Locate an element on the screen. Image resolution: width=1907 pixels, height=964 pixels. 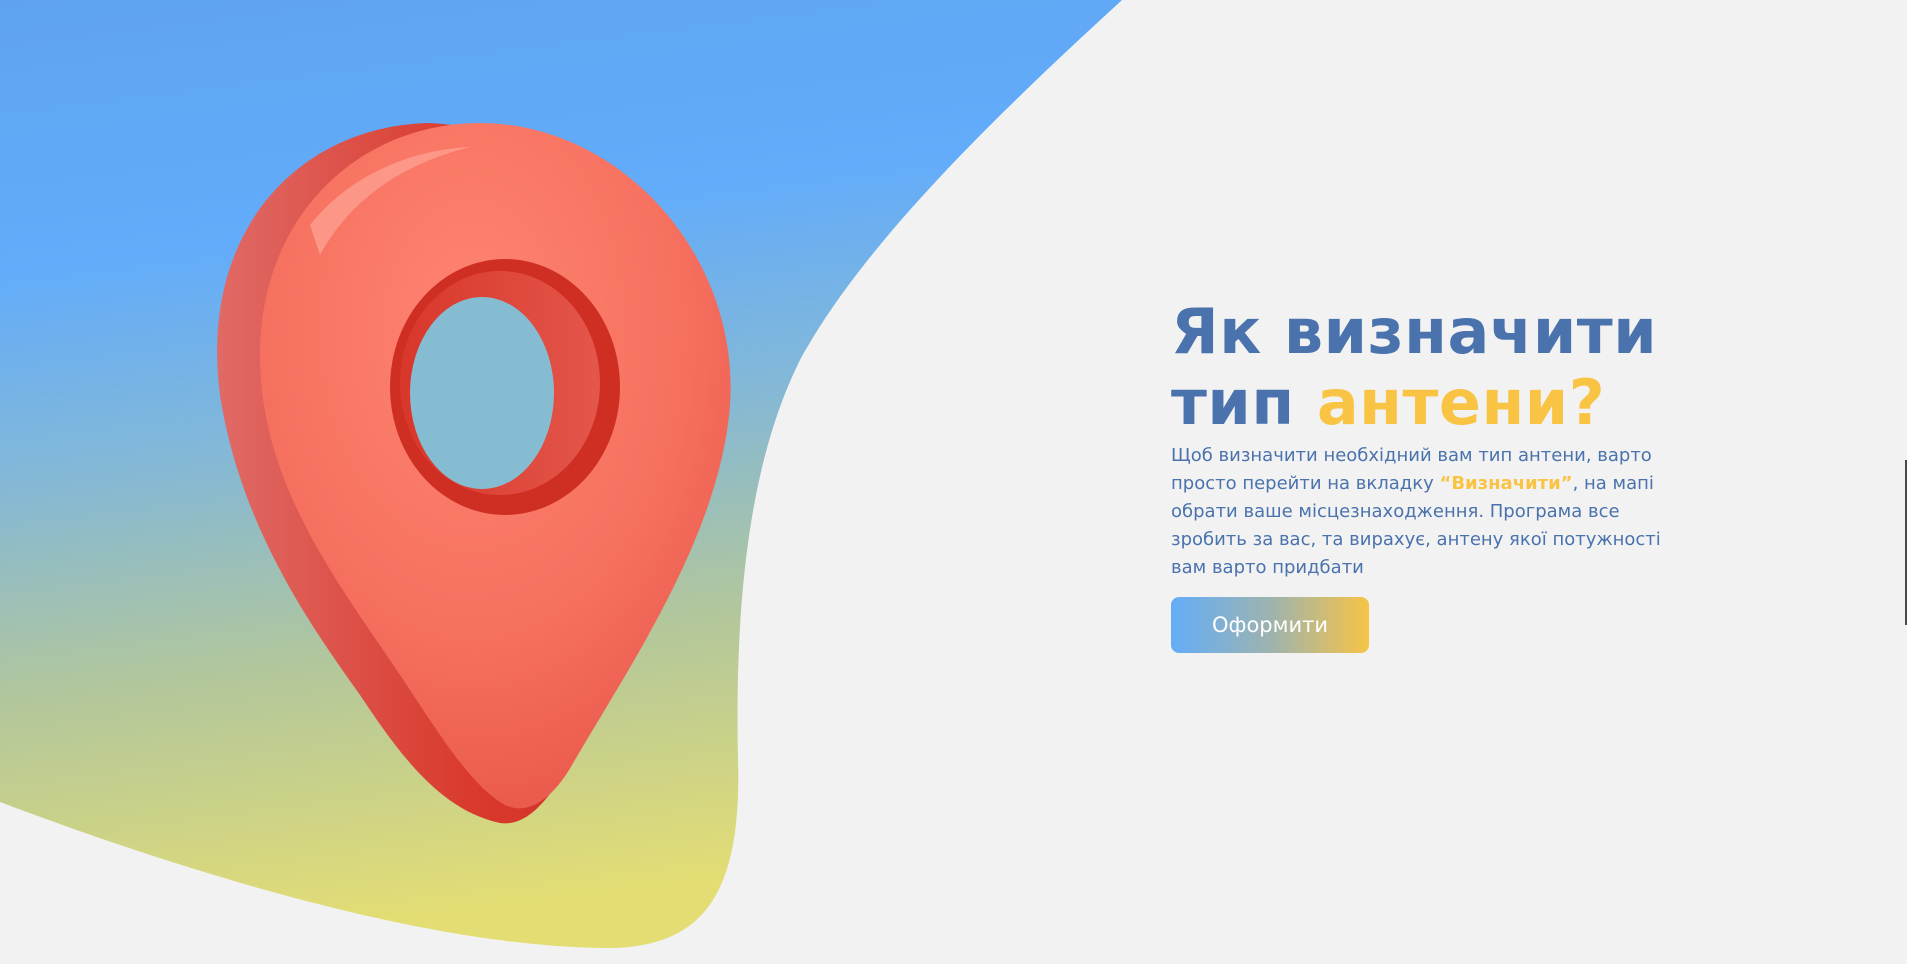
order-button: Оформити is located at coordinates (1270, 625).